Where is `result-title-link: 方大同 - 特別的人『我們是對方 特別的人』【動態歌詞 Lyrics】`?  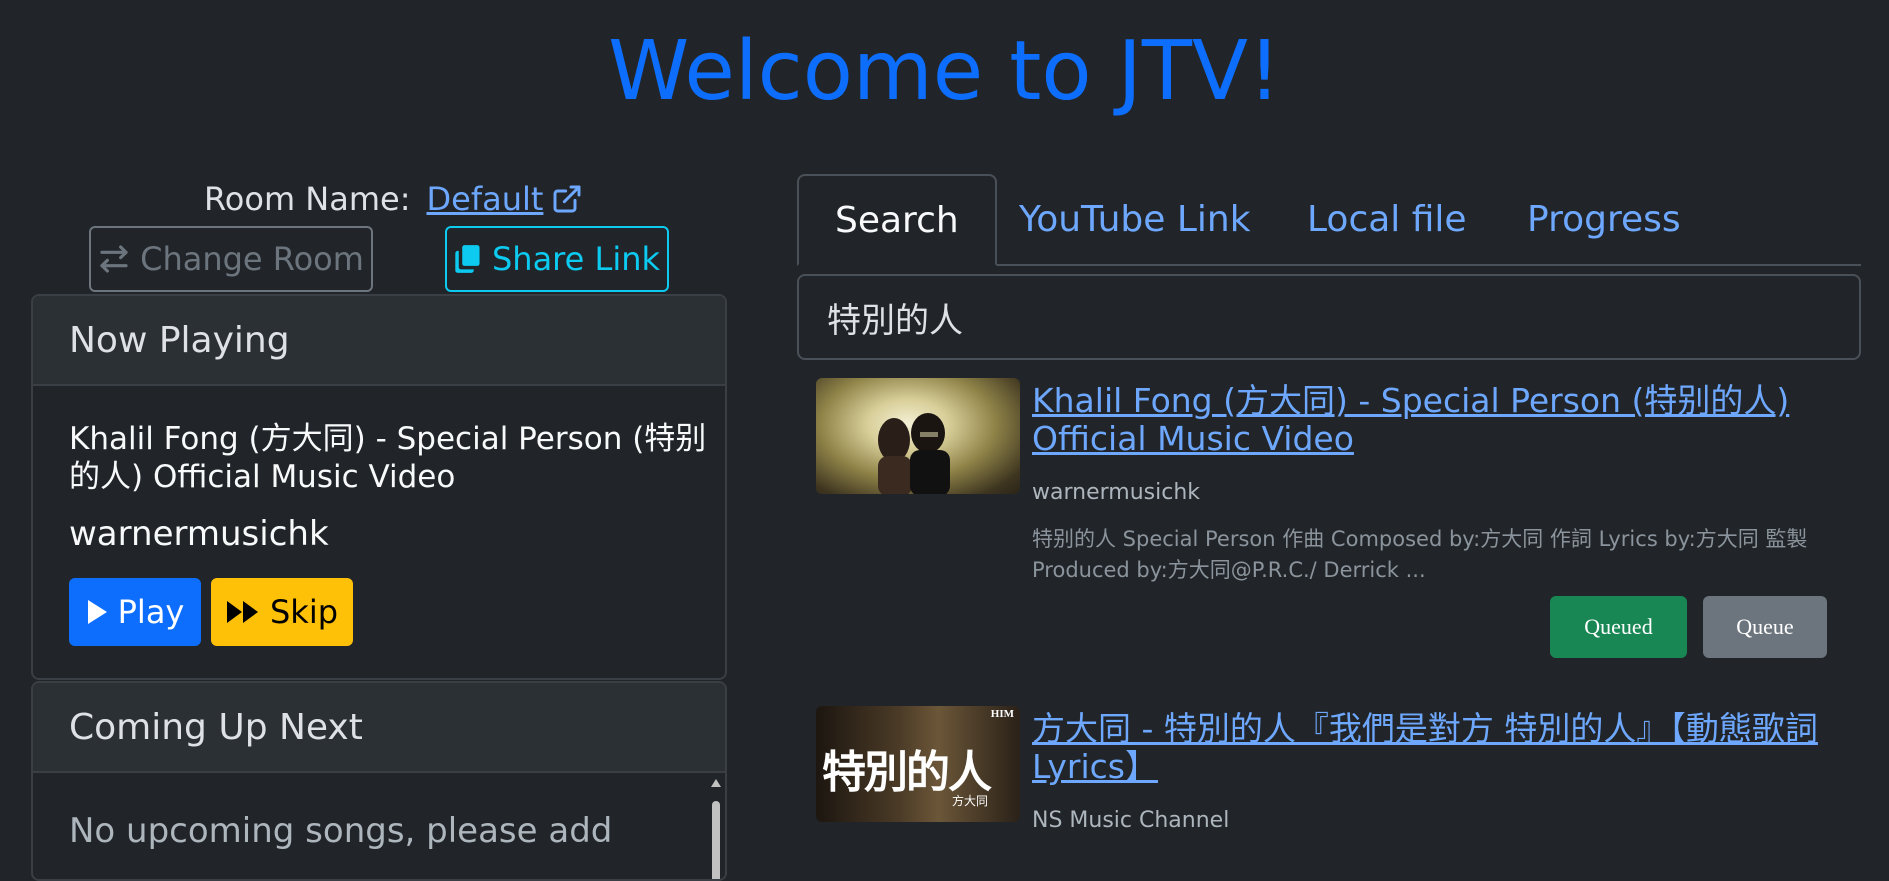
result-title-link: 方大同 - 特別的人『我們是對方 特別的人』【動態歌詞 Lyrics】 is located at coordinates (1442, 748).